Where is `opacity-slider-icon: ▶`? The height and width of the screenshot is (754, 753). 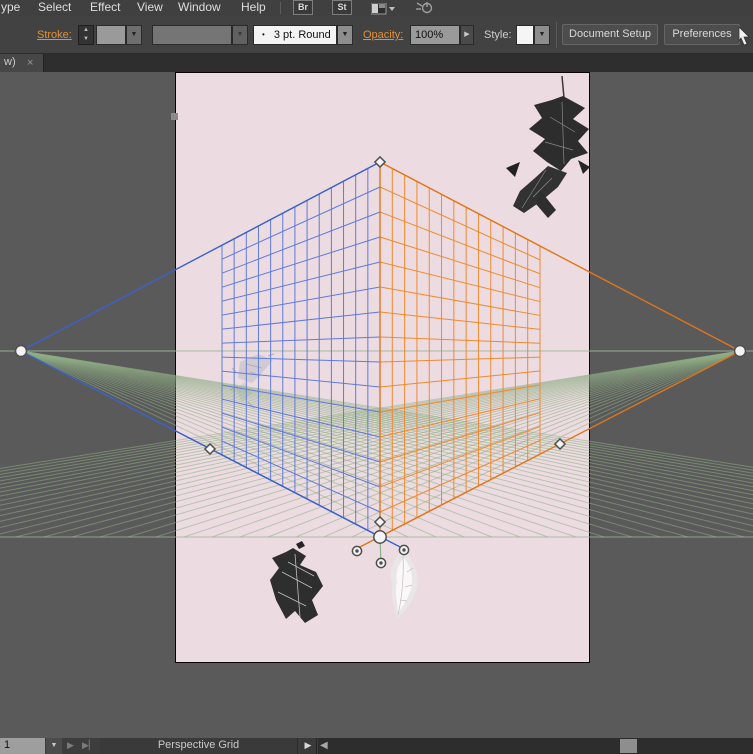 opacity-slider-icon: ▶ is located at coordinates (467, 35).